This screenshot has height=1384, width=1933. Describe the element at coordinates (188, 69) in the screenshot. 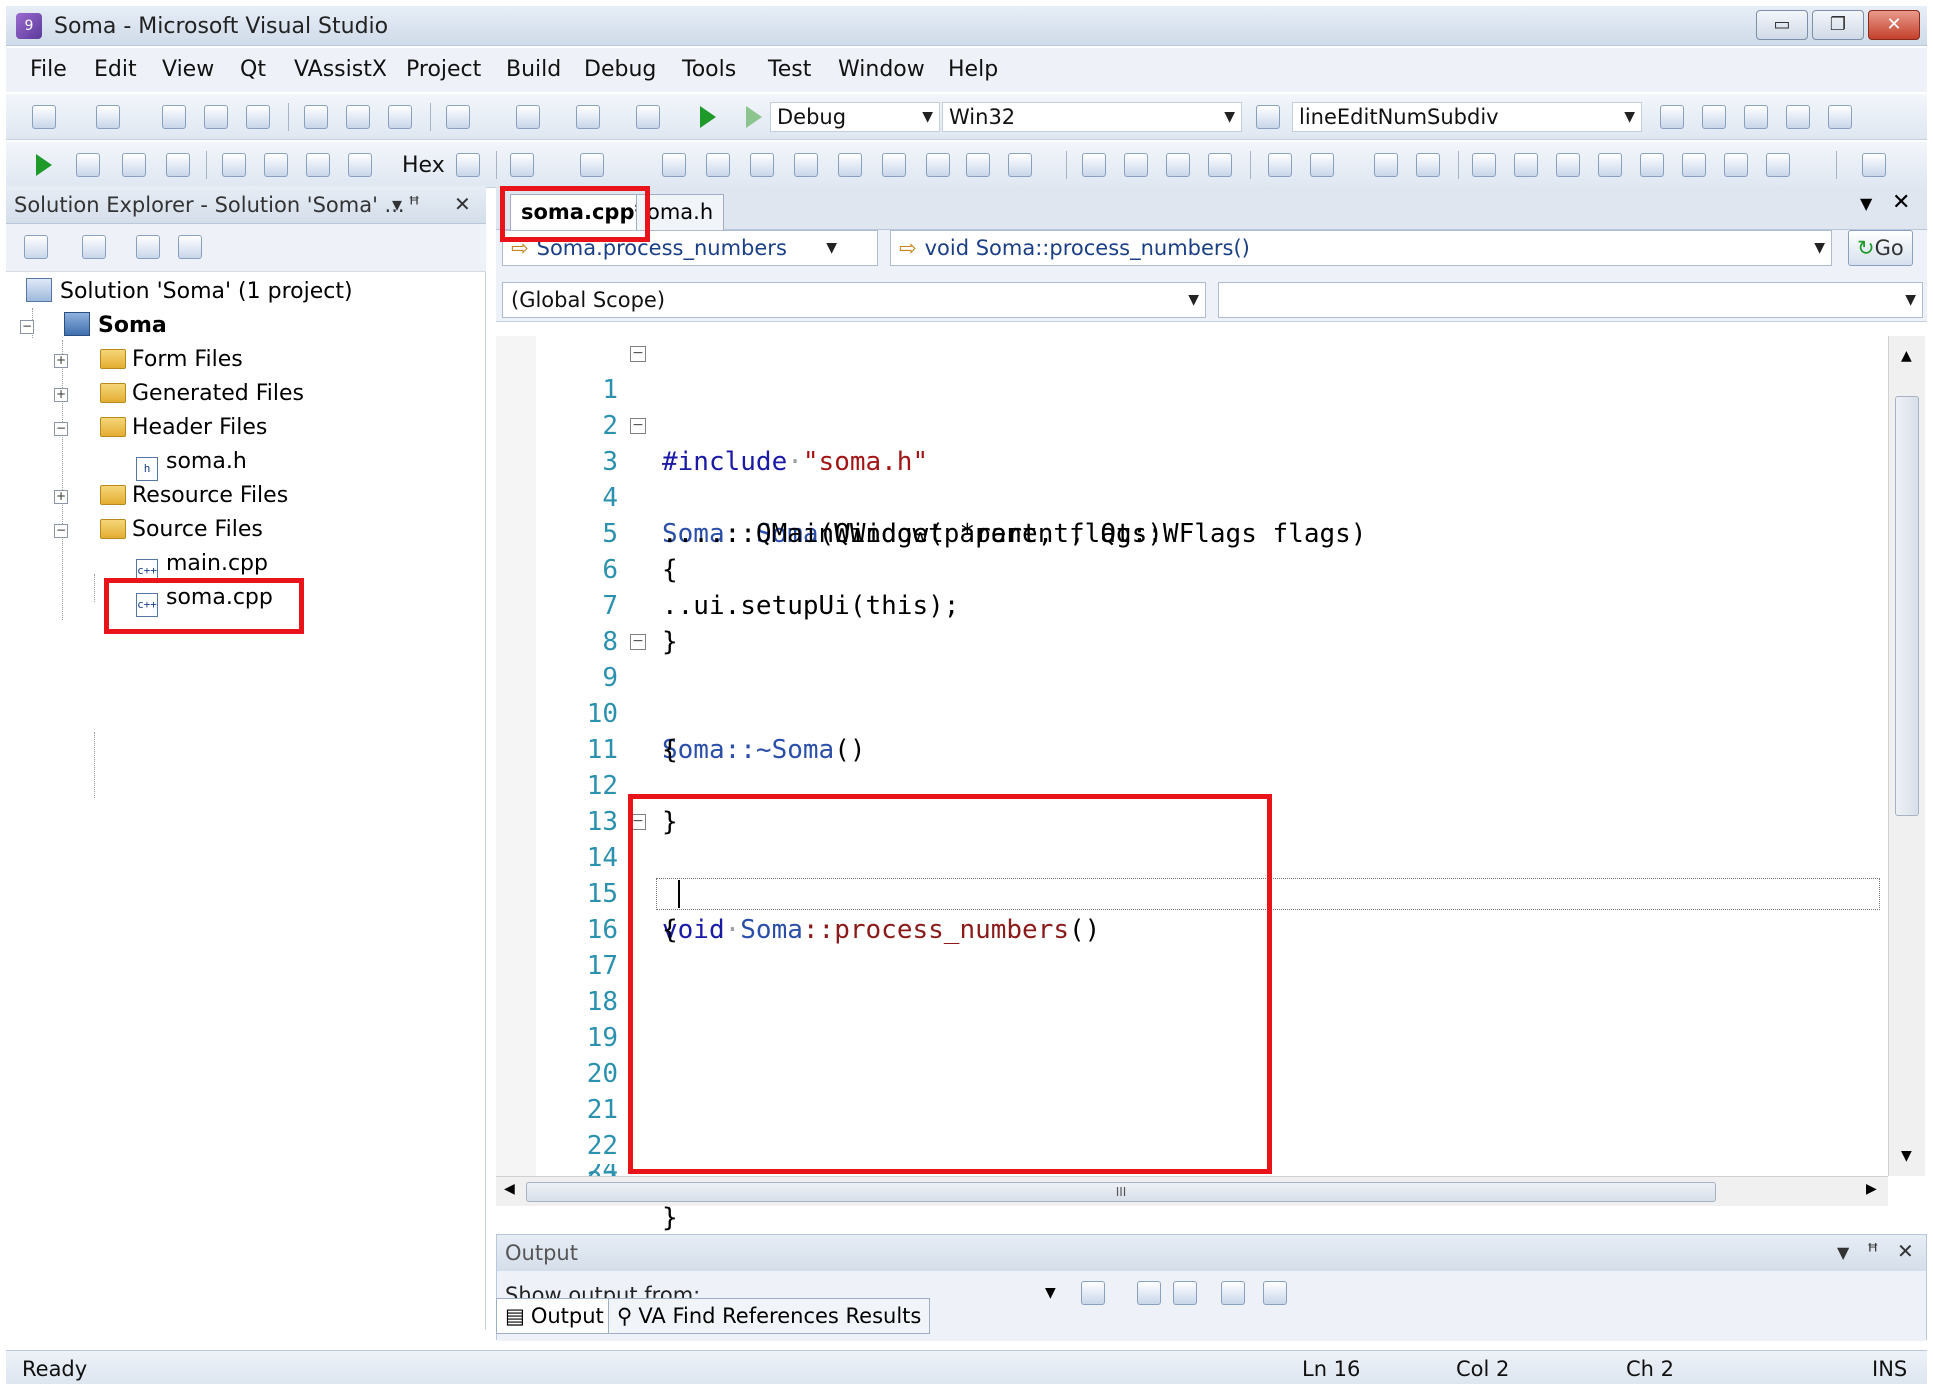

I see `menu-view: View` at that location.